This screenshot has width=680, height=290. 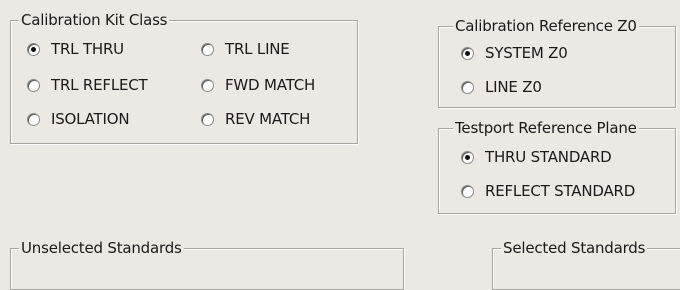 What do you see at coordinates (268, 119) in the screenshot?
I see `radio-label: REV MATCH` at bounding box center [268, 119].